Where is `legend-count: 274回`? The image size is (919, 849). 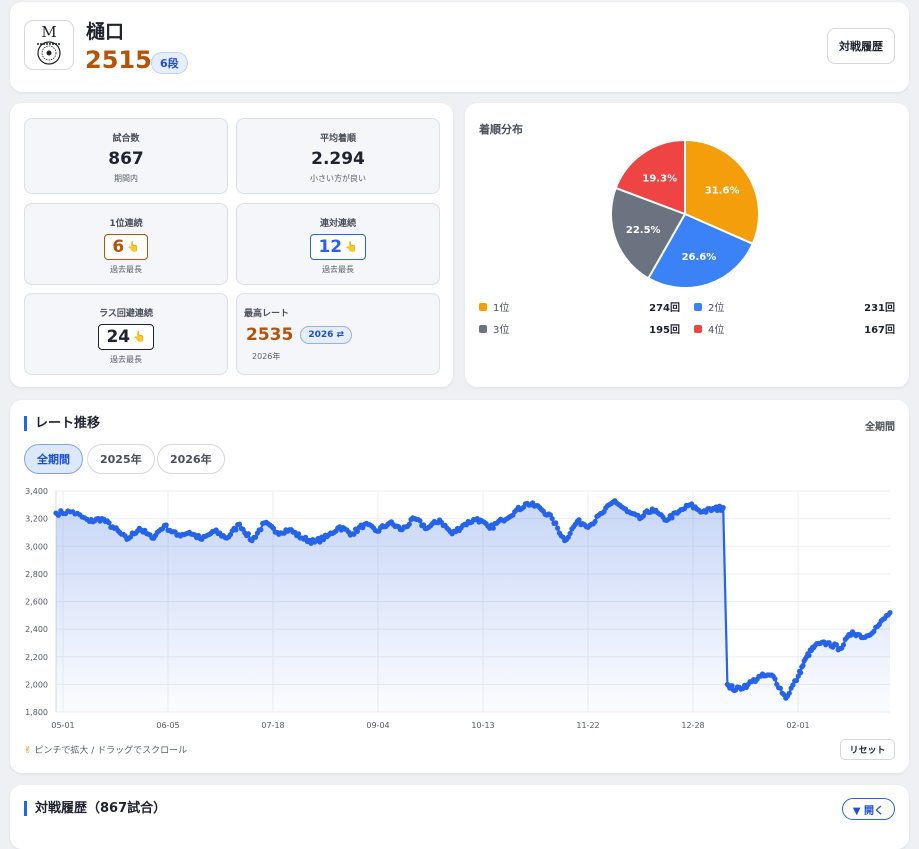 legend-count: 274回 is located at coordinates (664, 308).